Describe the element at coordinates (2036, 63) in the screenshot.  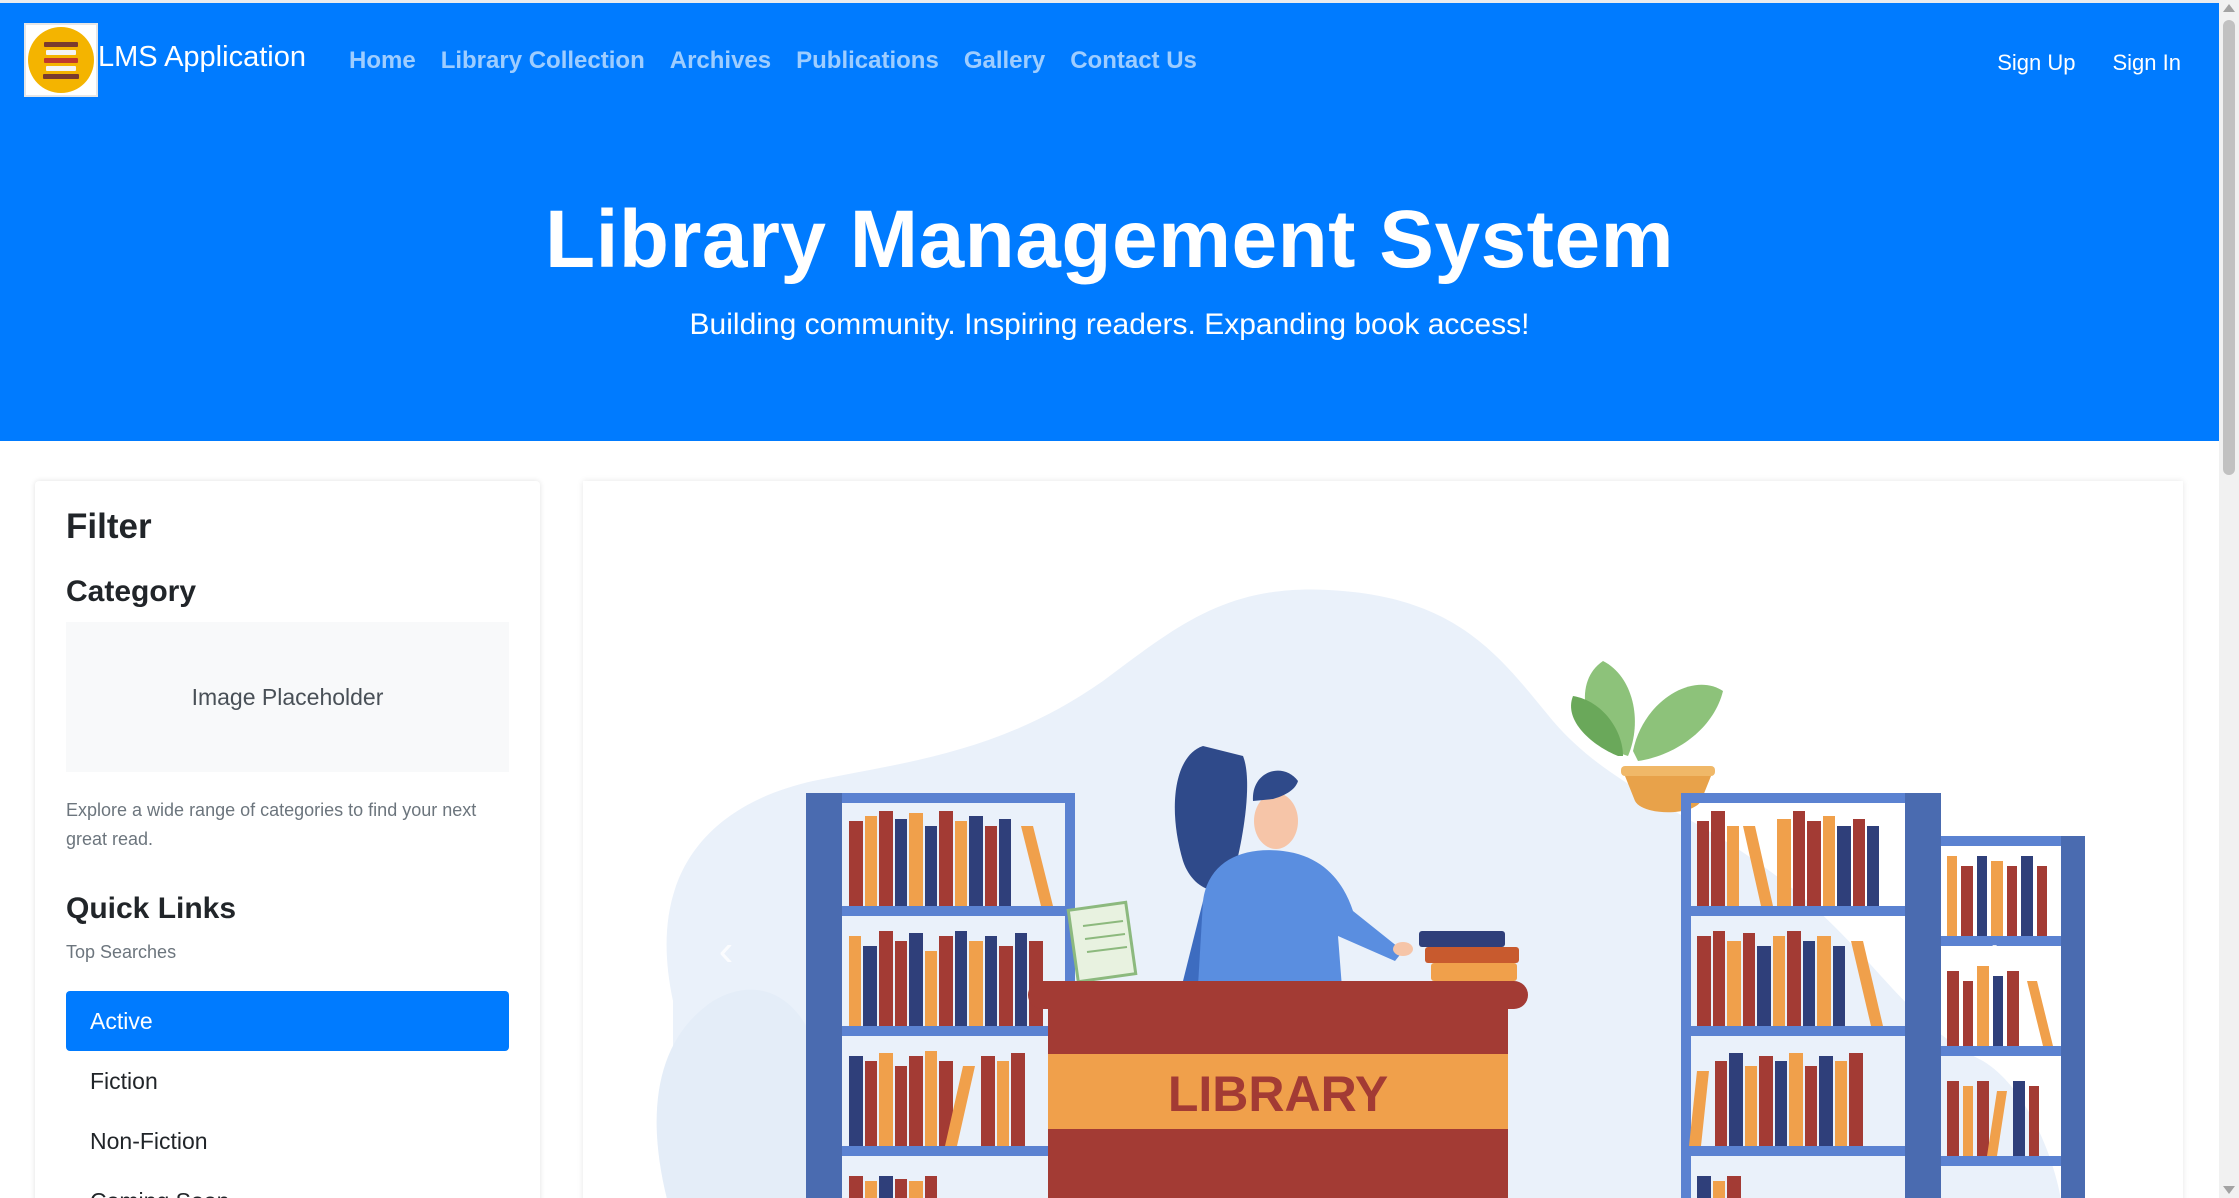
I see `sign-up-link: Sign Up` at that location.